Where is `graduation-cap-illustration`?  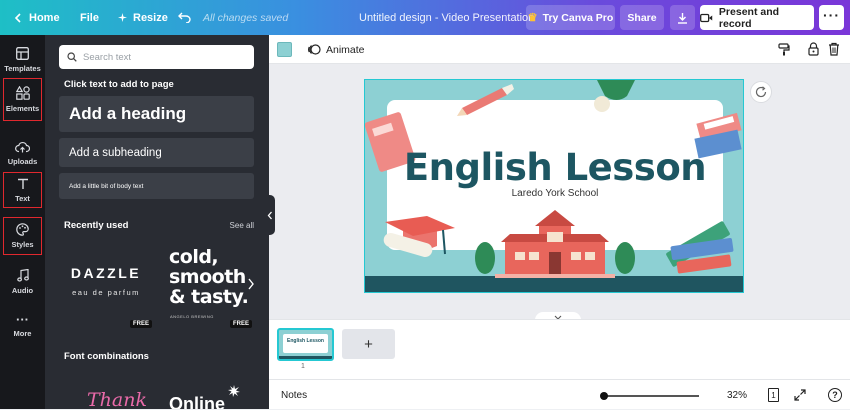
graduation-cap-illustration is located at coordinates (419, 236).